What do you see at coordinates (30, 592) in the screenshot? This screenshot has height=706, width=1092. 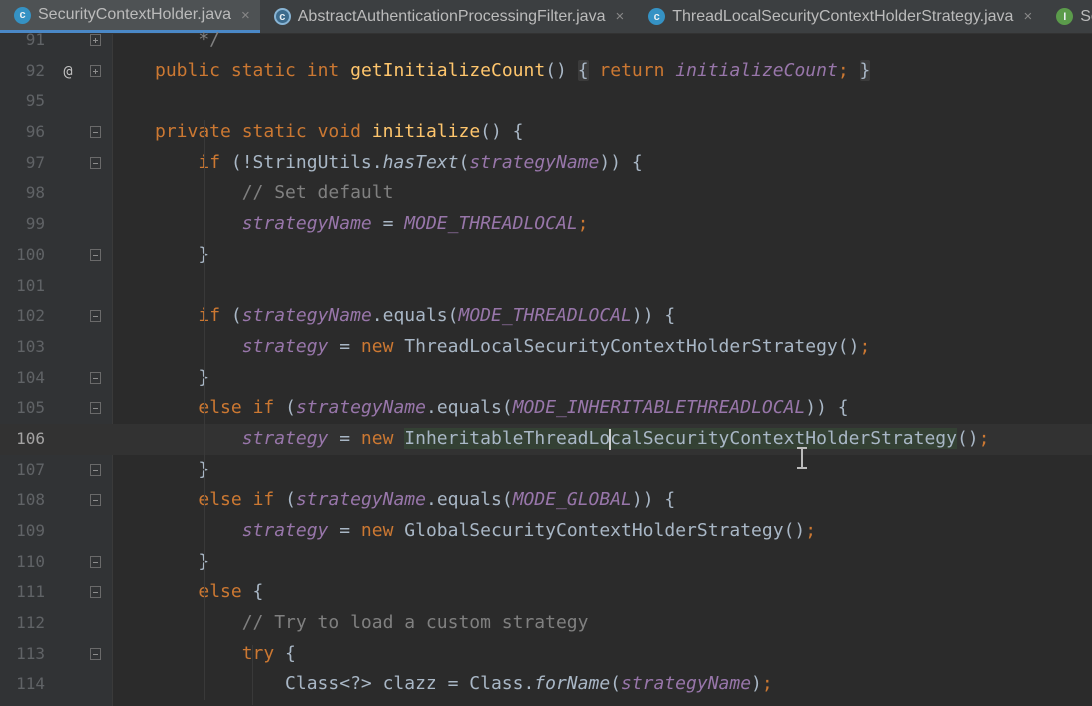 I see `line-number: 111` at bounding box center [30, 592].